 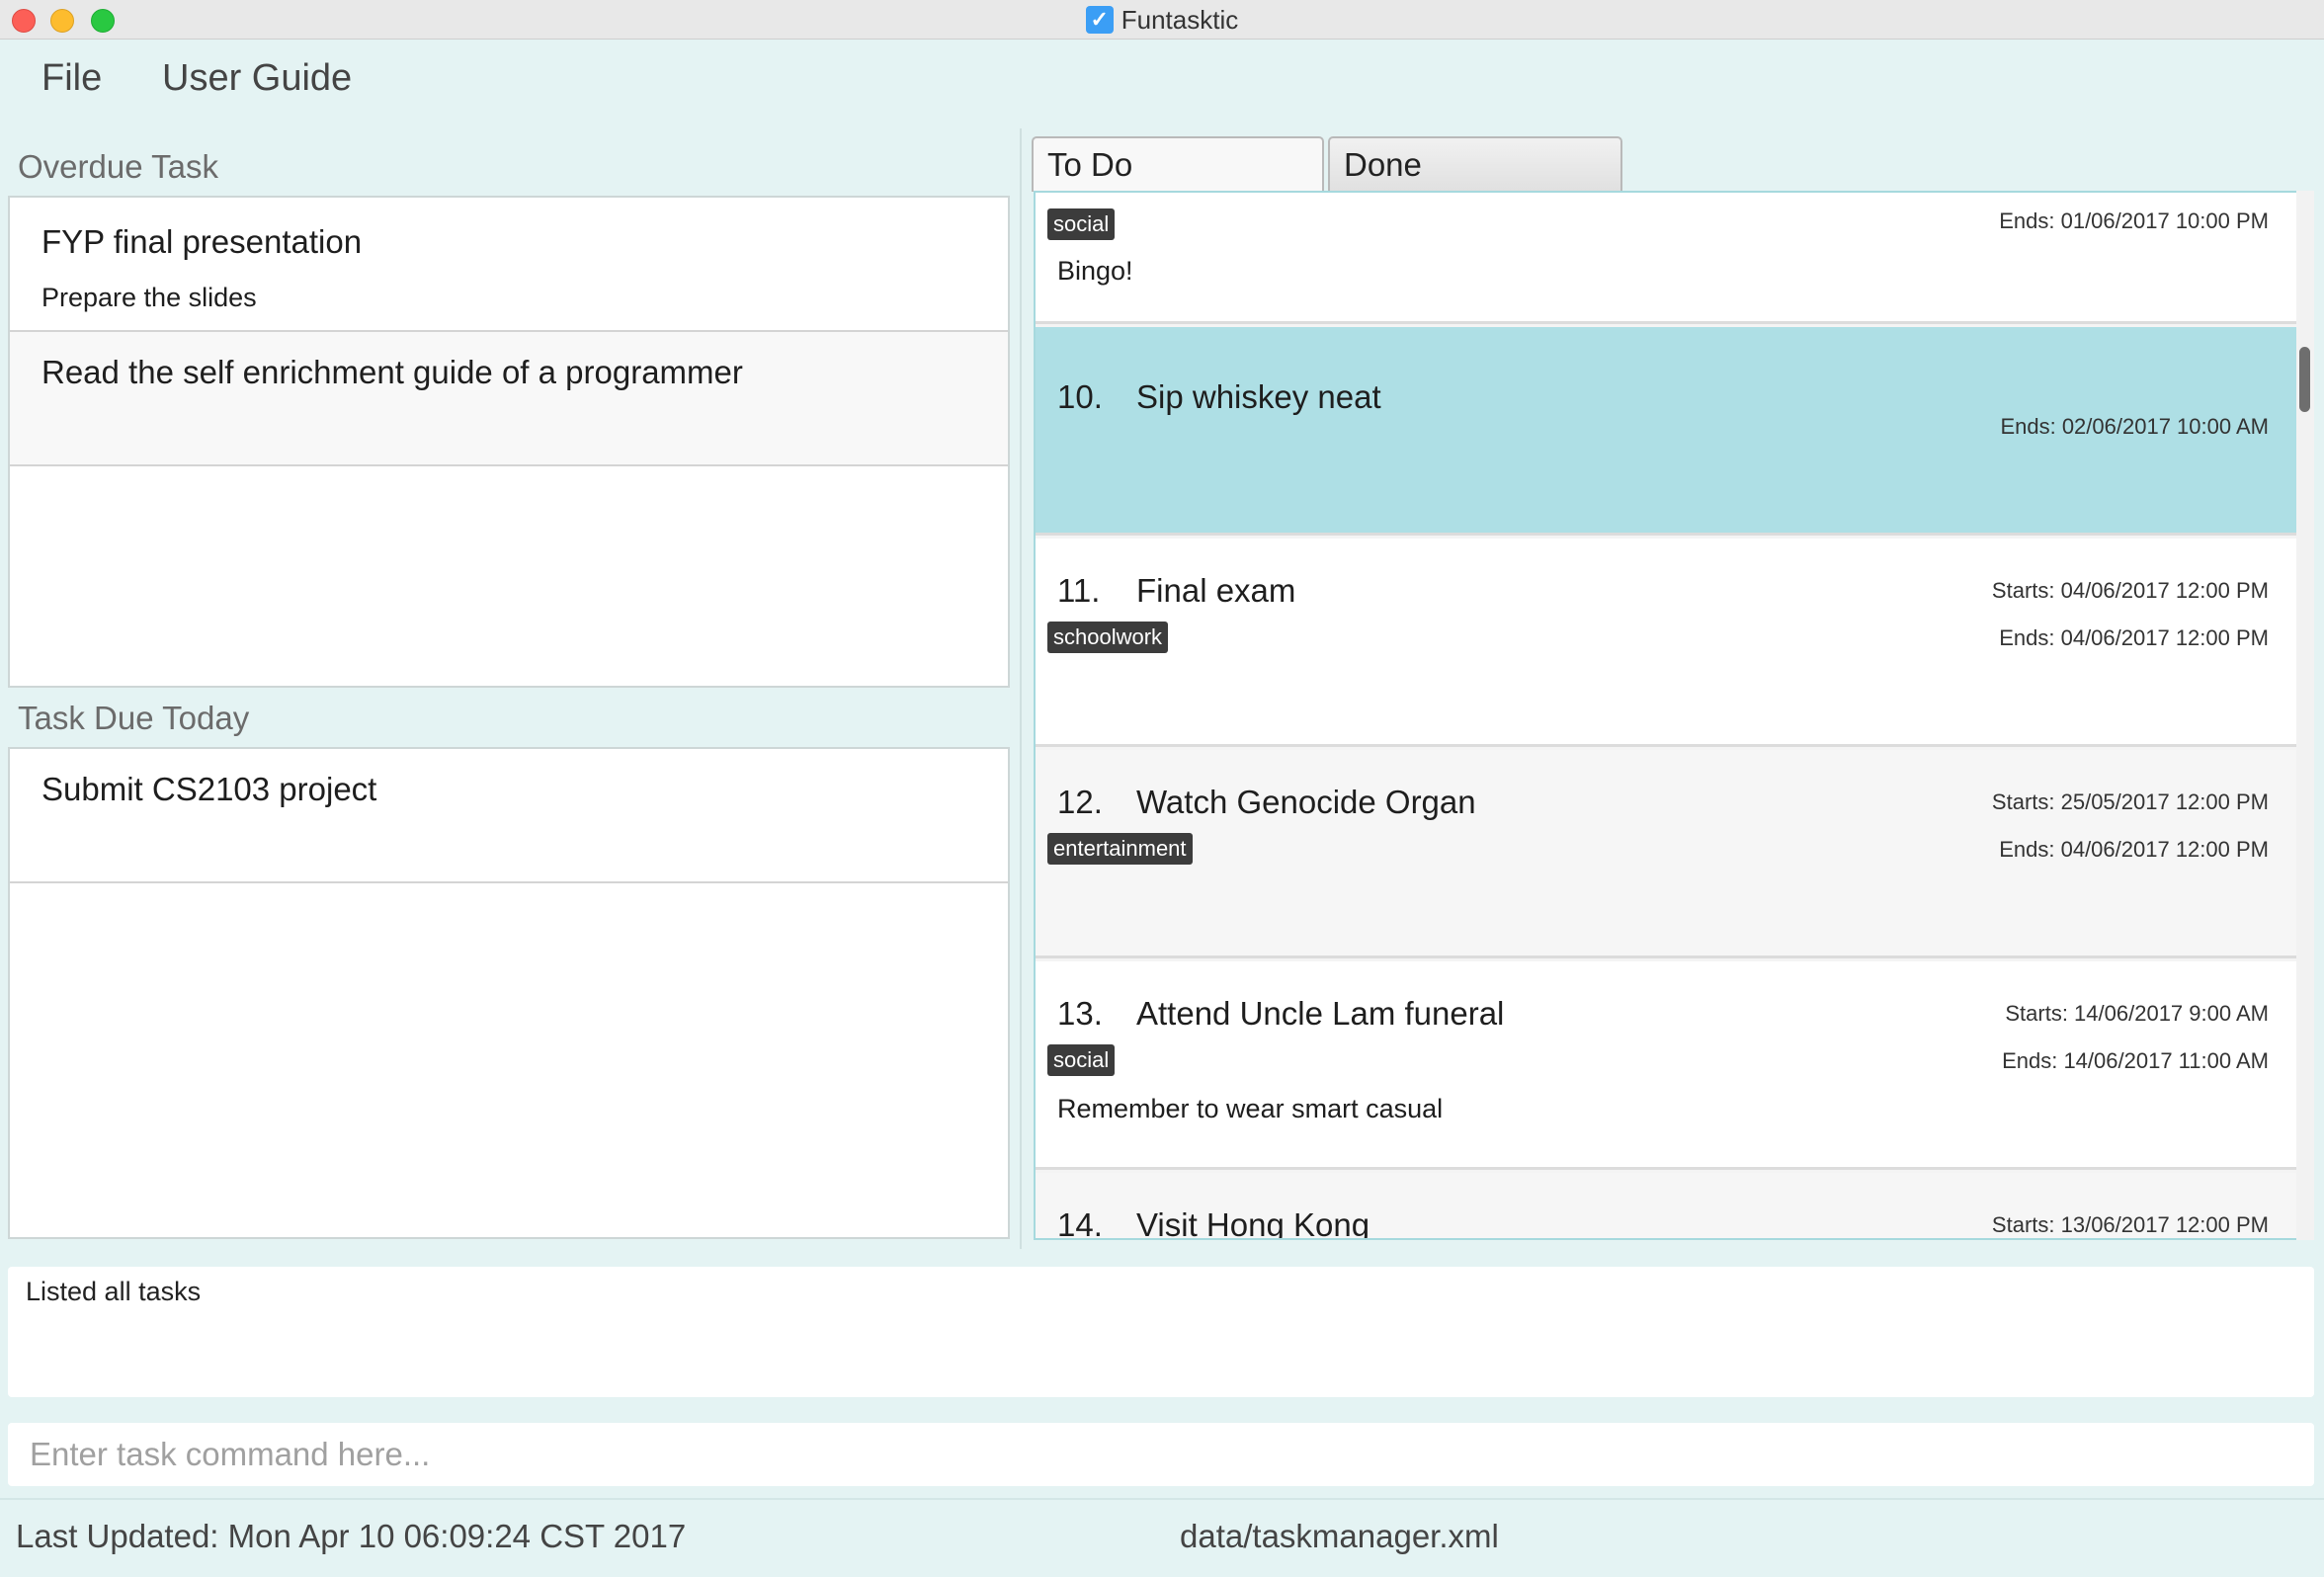 What do you see at coordinates (1161, 1454) in the screenshot?
I see `command-input` at bounding box center [1161, 1454].